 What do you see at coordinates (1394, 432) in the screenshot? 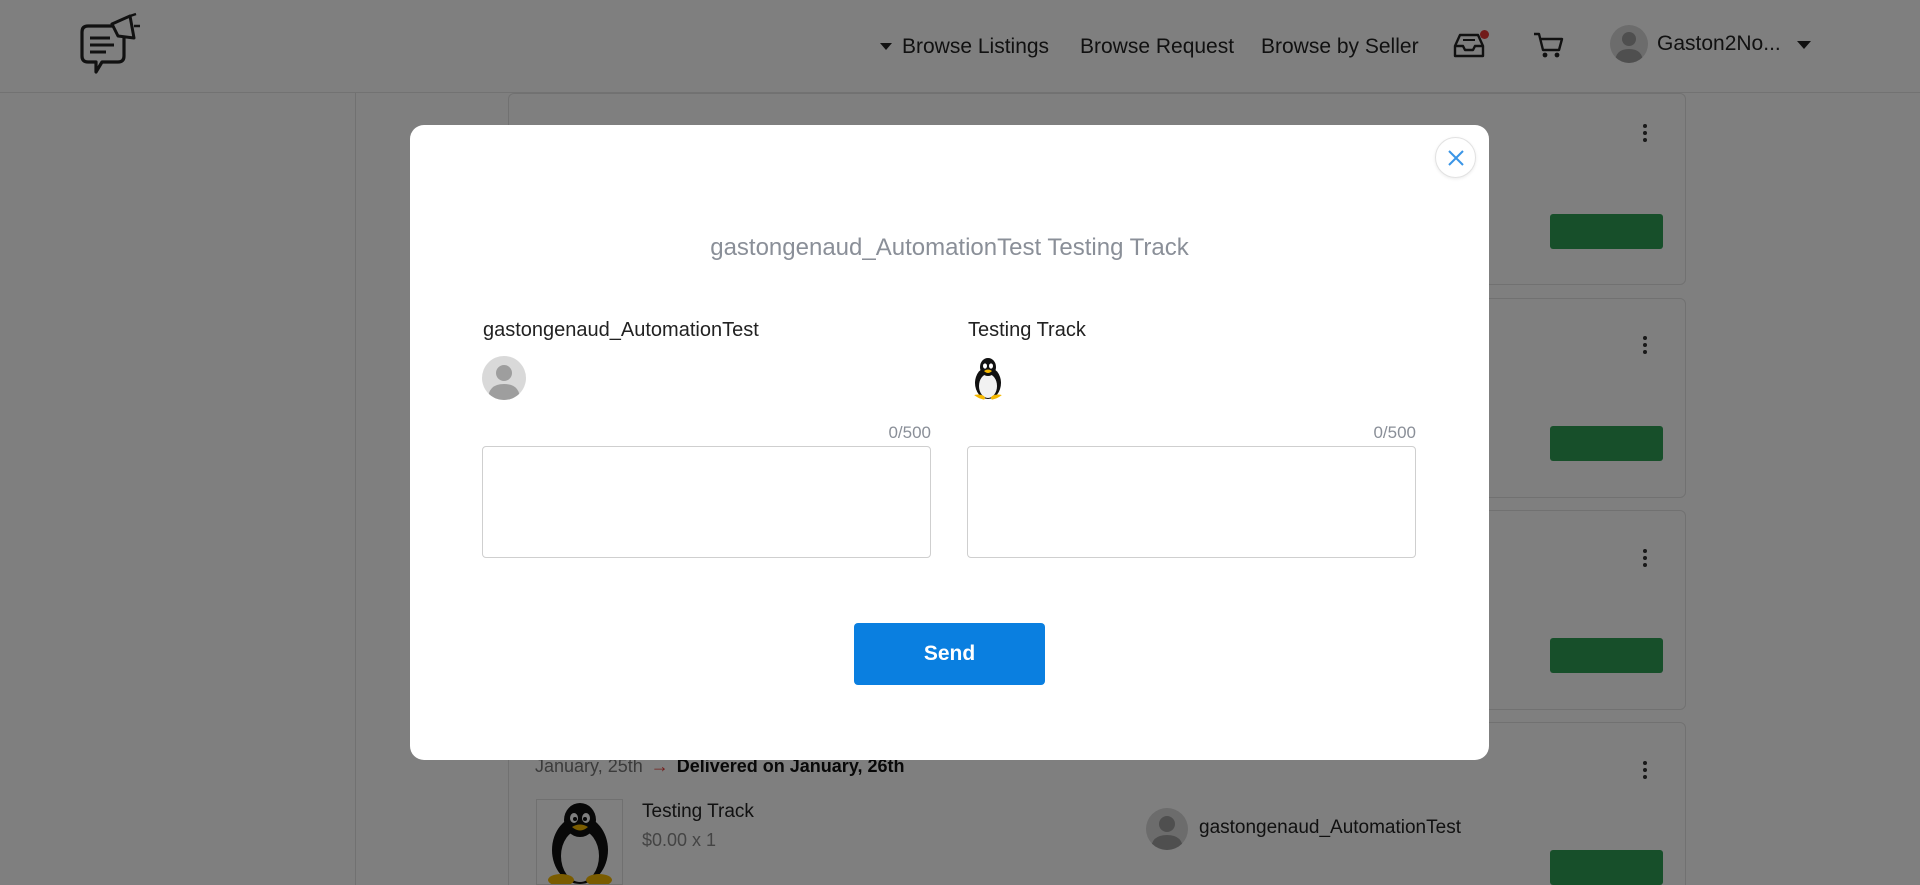
I see `listing-char-counter: 0/500` at bounding box center [1394, 432].